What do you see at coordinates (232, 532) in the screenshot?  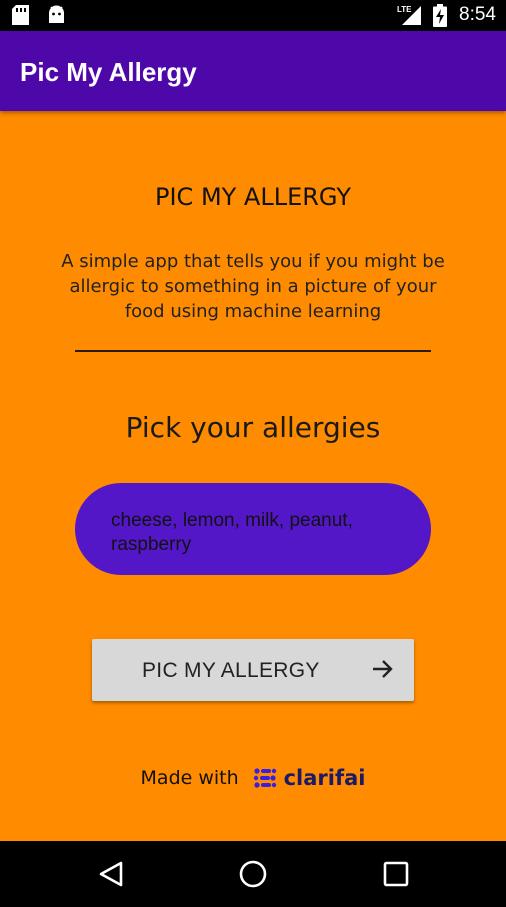 I see `allergies-value: cheese, lemon, milk, peanut, raspberry` at bounding box center [232, 532].